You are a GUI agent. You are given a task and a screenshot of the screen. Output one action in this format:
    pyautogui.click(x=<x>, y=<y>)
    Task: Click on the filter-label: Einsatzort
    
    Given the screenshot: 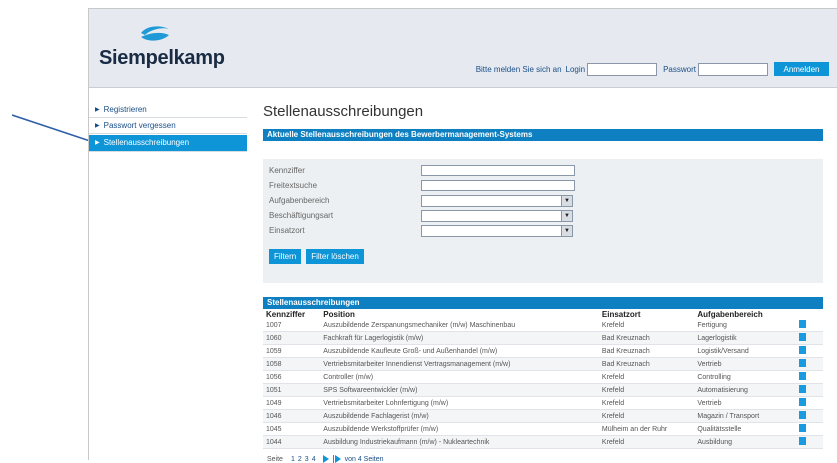 What is the action you would take?
    pyautogui.click(x=287, y=230)
    